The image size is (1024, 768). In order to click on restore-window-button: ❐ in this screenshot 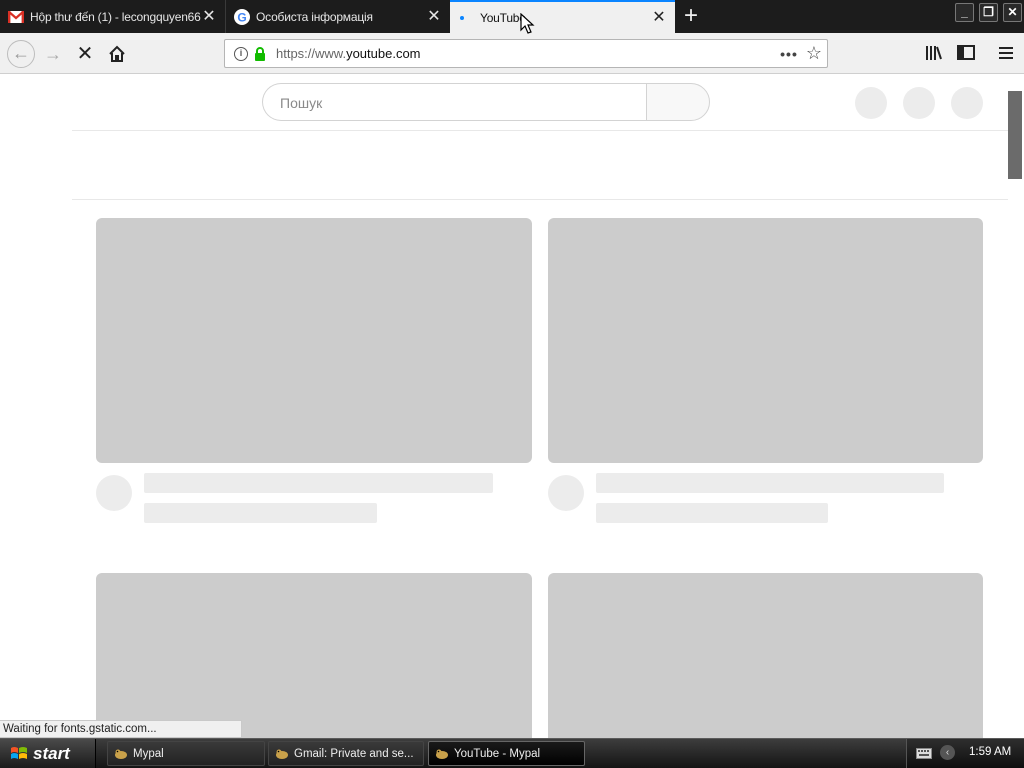, I will do `click(988, 12)`.